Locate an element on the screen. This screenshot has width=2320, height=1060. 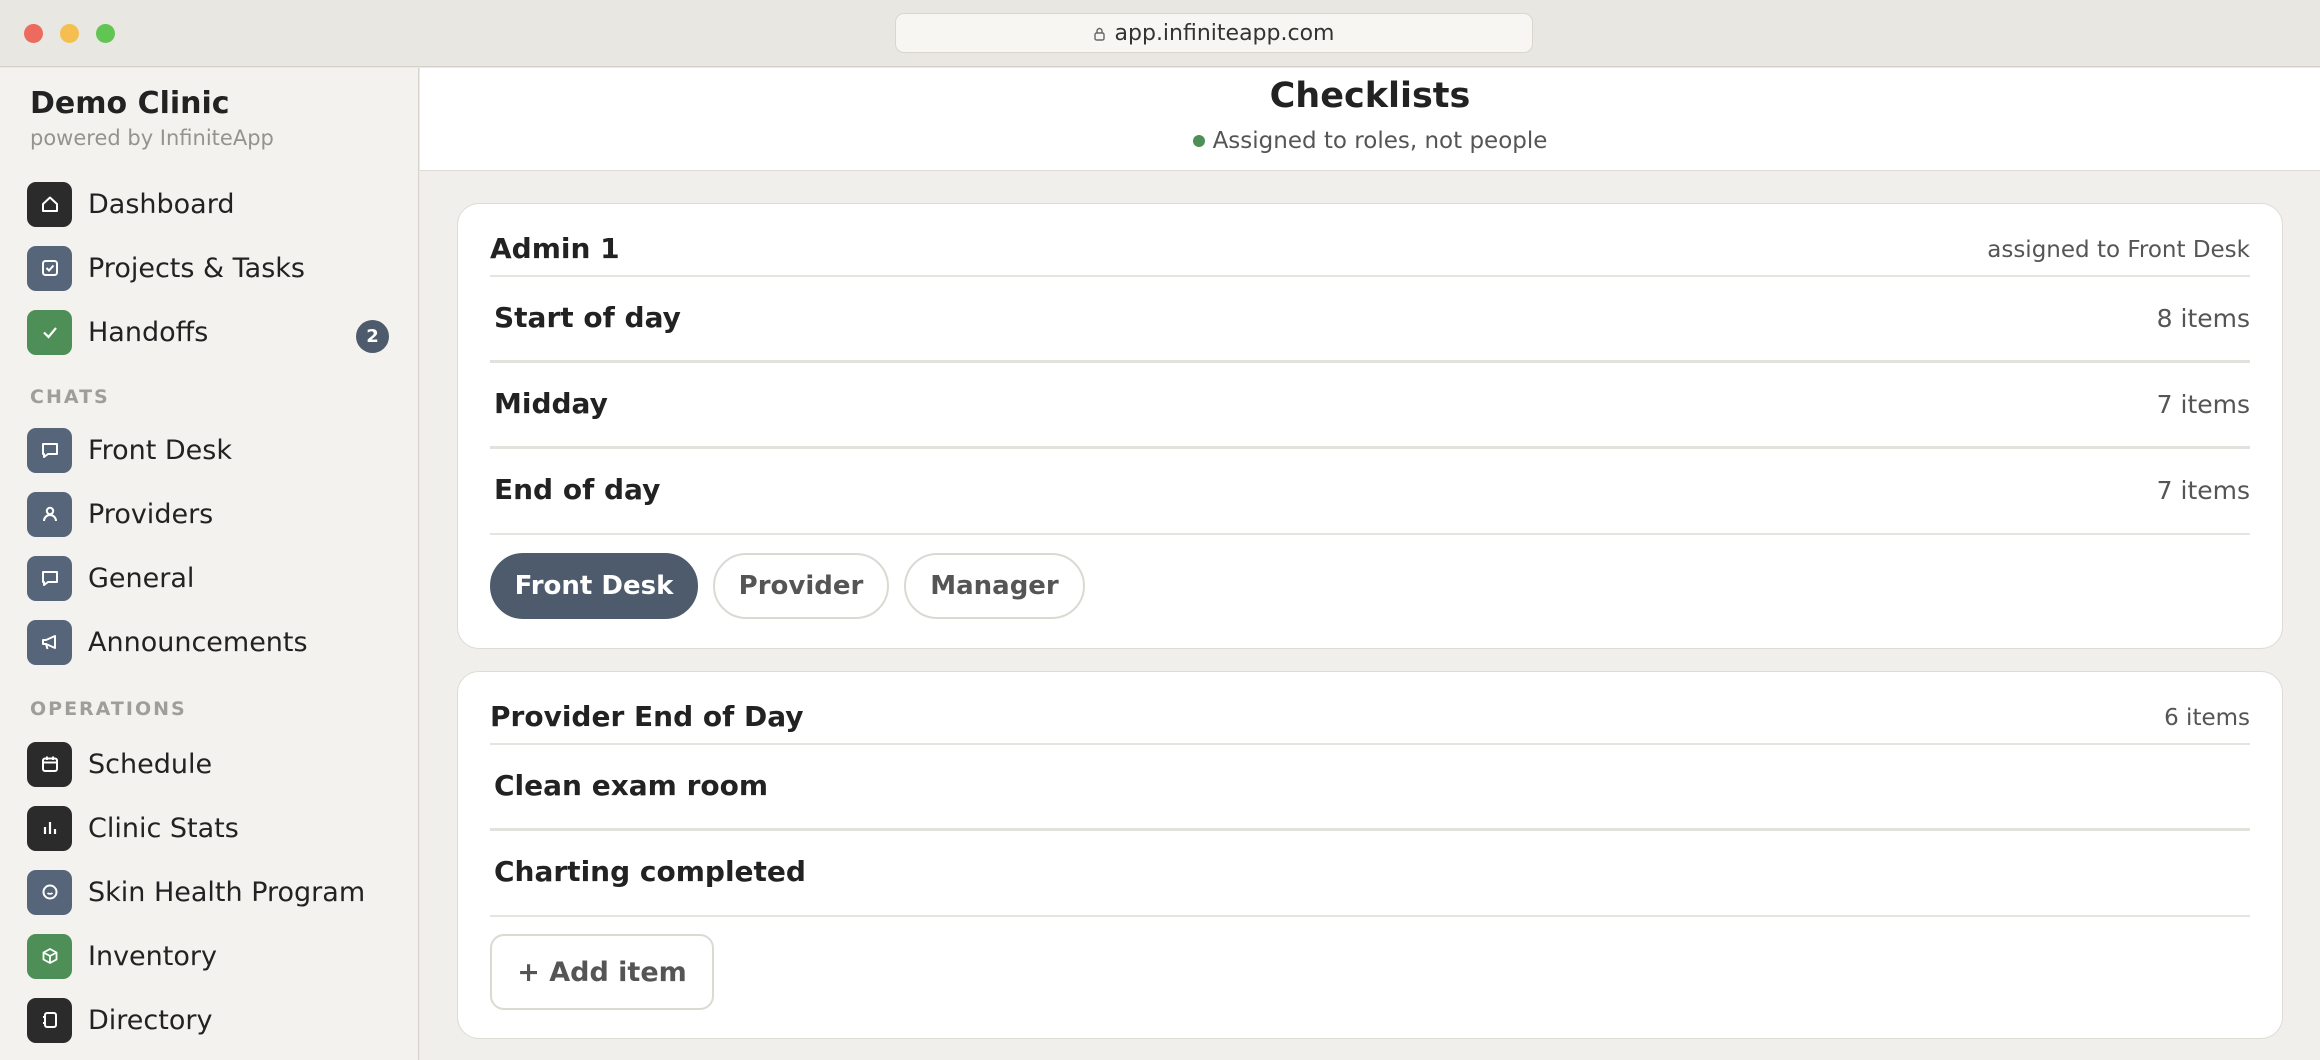
bar-chart-icon is located at coordinates (49, 828).